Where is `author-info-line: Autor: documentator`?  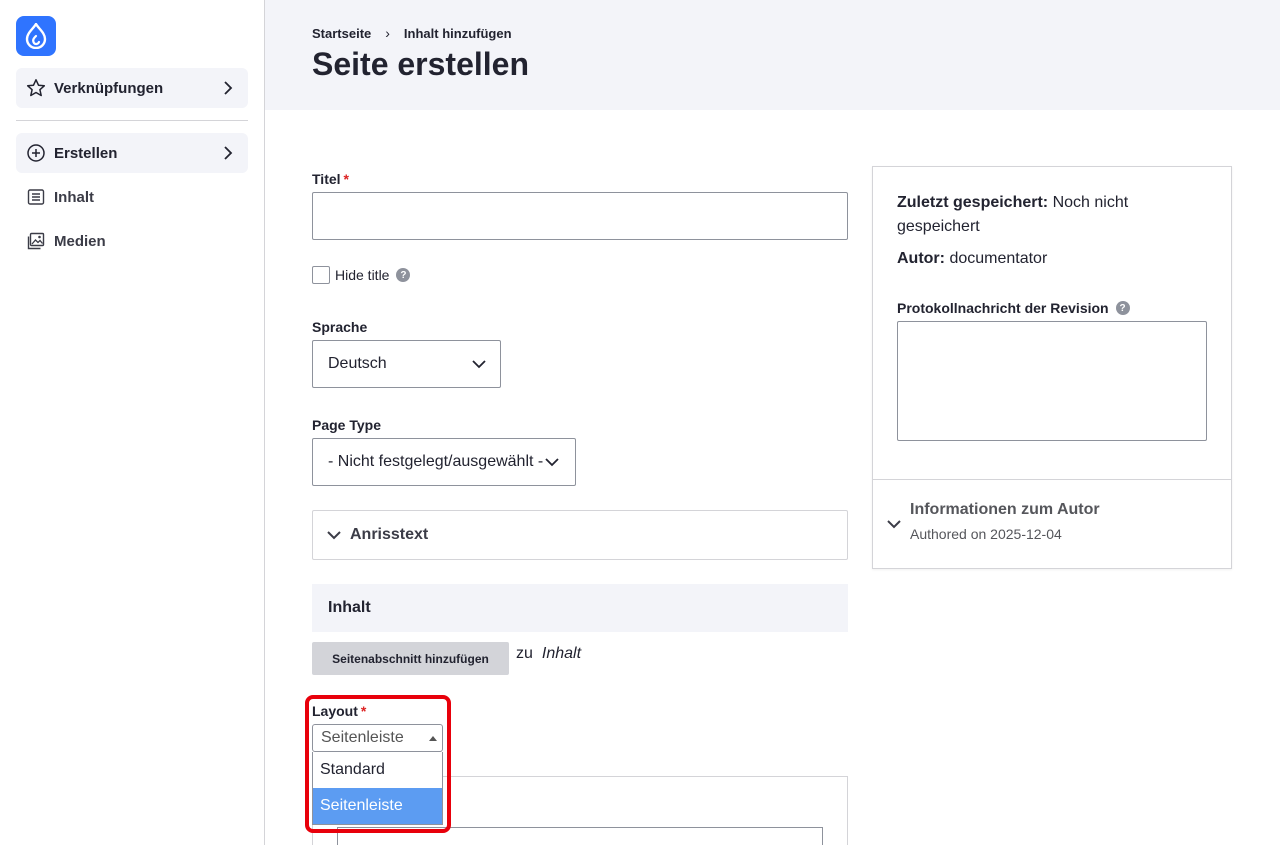
author-info-line: Autor: documentator is located at coordinates (972, 259).